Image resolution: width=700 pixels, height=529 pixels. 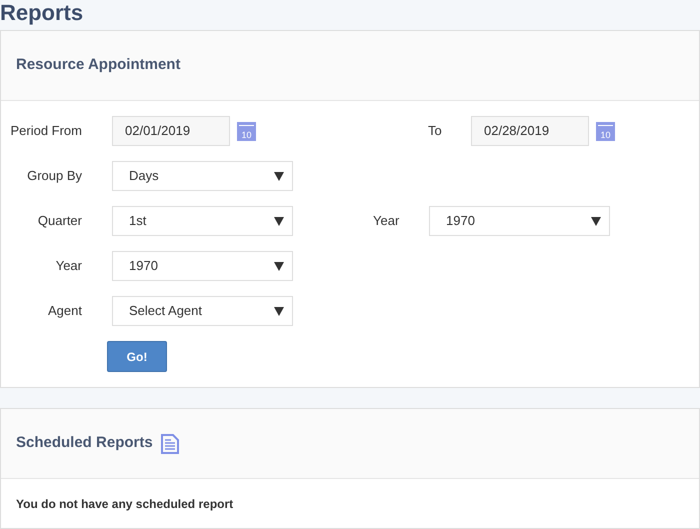 I want to click on dropdown: Days, so click(x=202, y=176).